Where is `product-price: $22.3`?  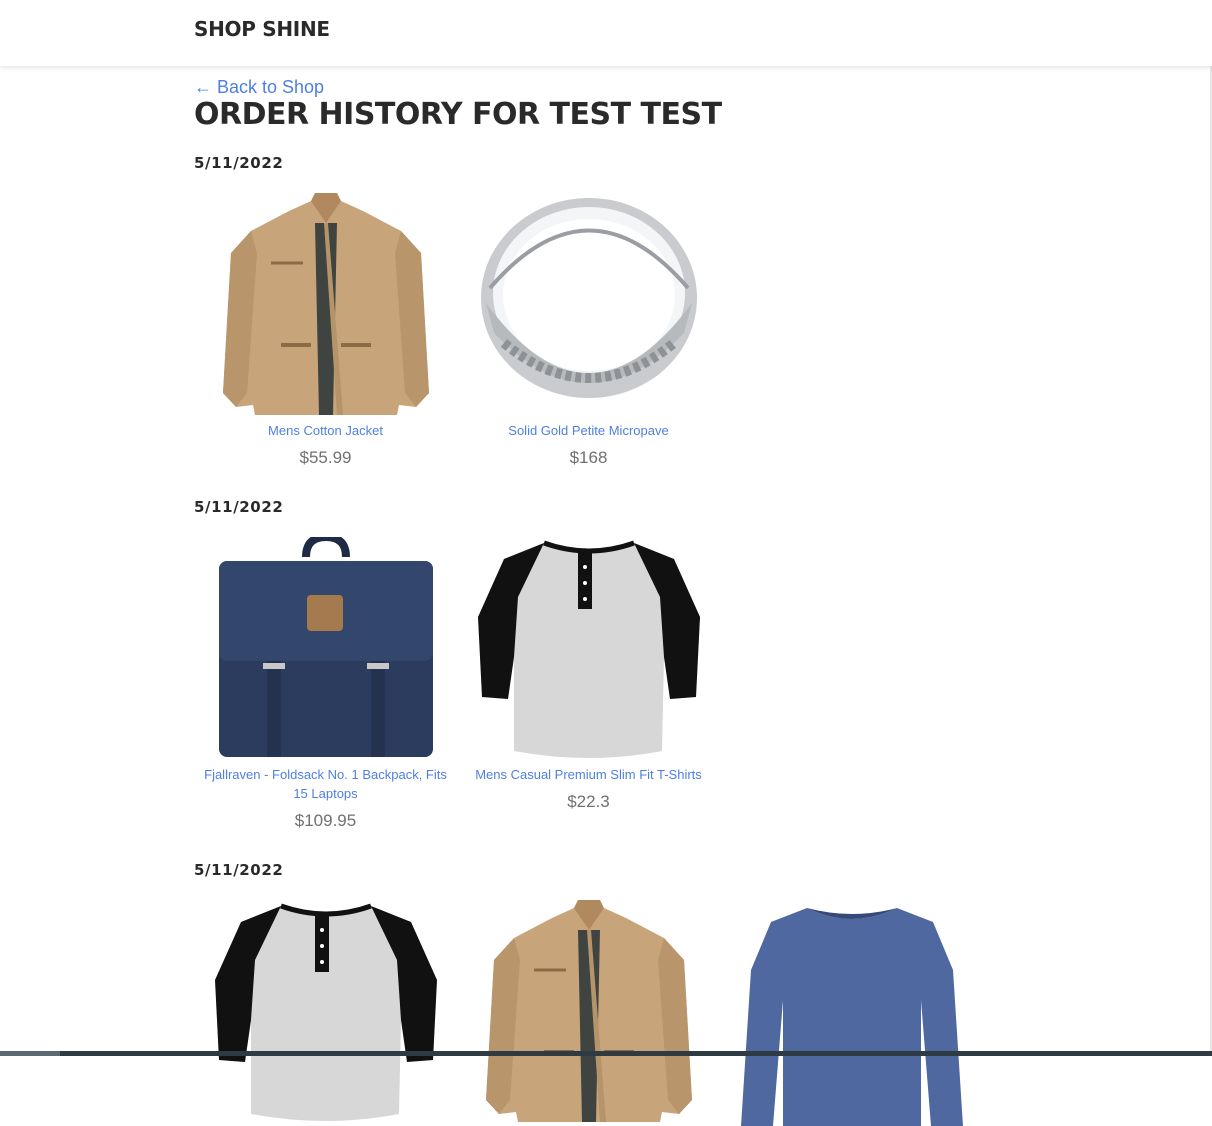 product-price: $22.3 is located at coordinates (588, 801).